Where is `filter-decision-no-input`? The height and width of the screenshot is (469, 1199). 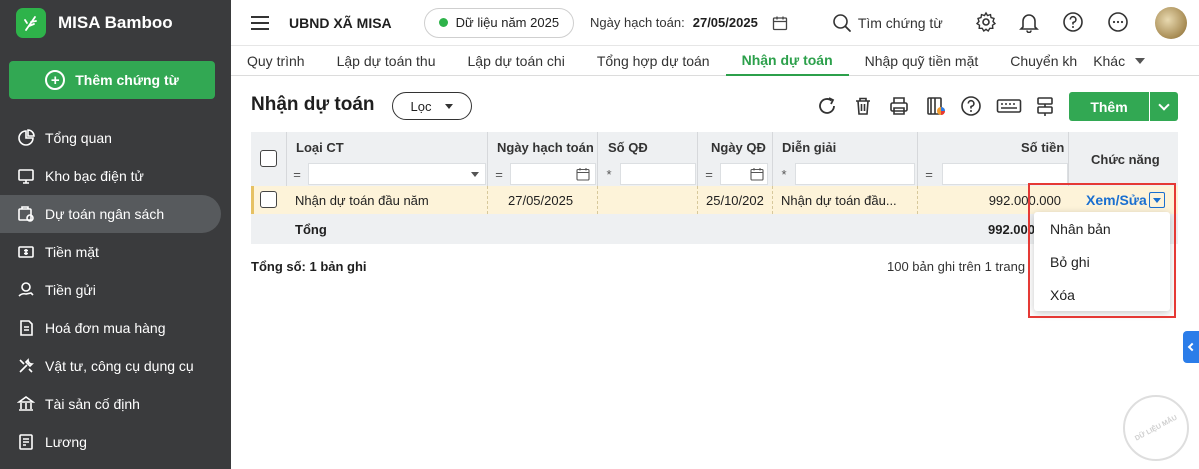 filter-decision-no-input is located at coordinates (658, 174).